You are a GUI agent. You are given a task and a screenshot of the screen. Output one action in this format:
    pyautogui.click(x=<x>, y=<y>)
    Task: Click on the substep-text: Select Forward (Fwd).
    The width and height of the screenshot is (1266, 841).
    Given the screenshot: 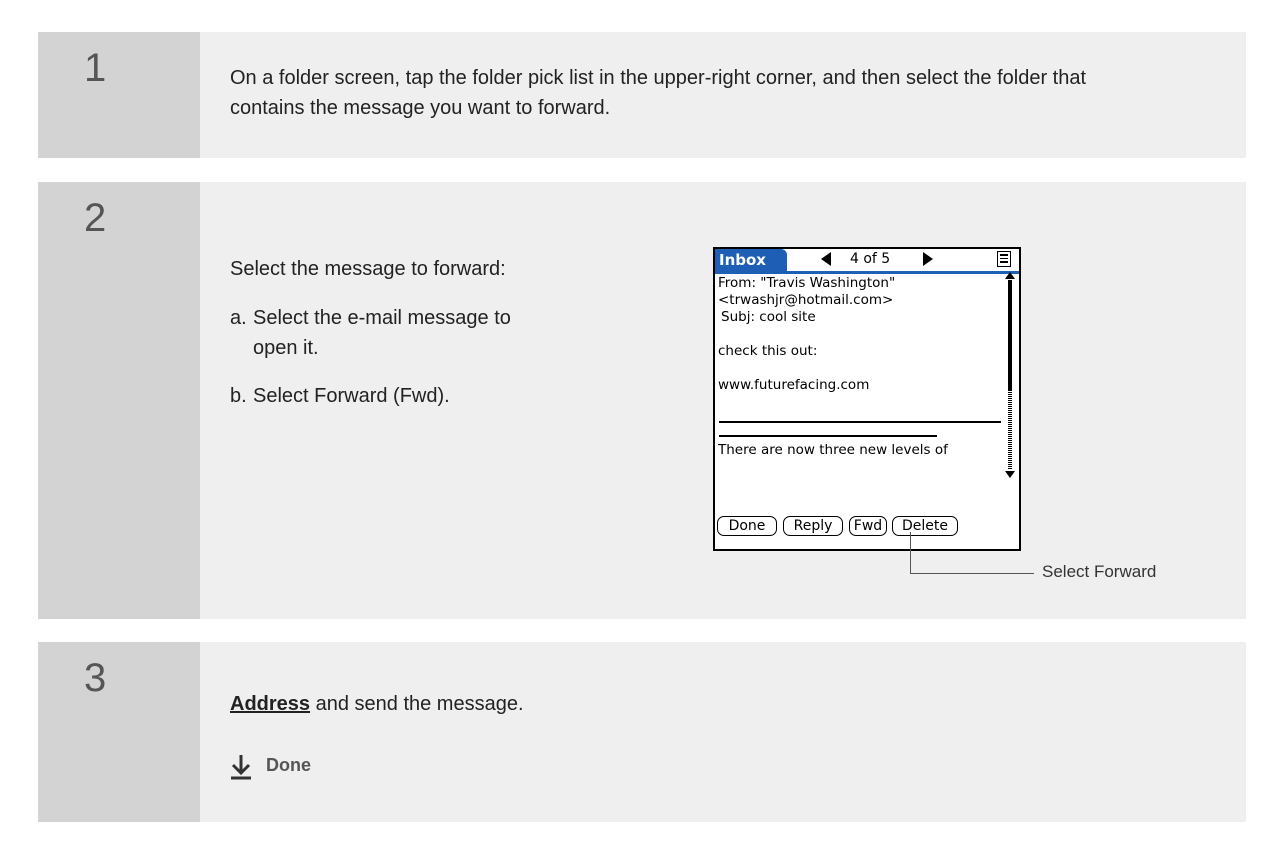 What is the action you would take?
    pyautogui.click(x=351, y=396)
    